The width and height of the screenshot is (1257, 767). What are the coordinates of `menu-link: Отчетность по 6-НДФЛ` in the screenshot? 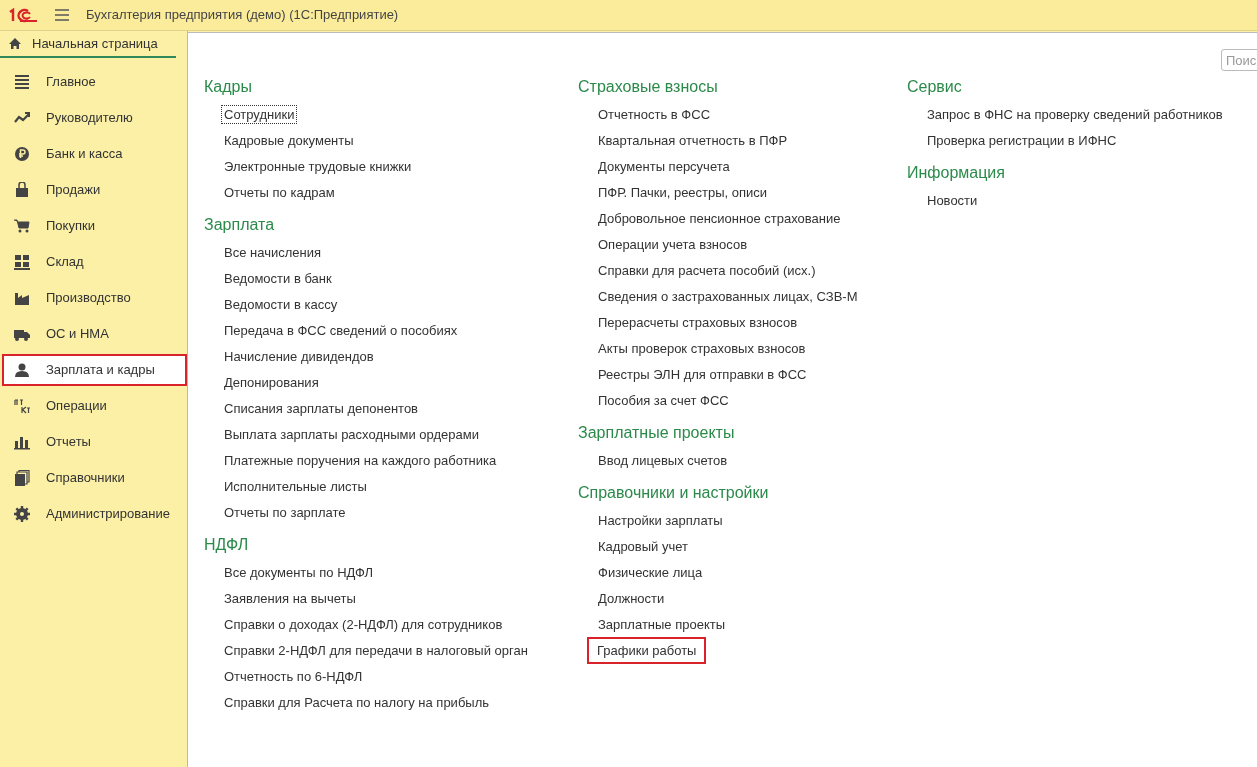 It's located at (293, 676).